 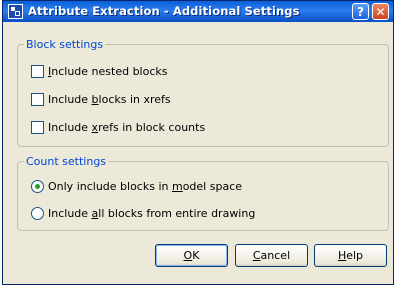 I want to click on include-nested-blocks-checkbox: Include nested blocks, so click(x=99, y=71).